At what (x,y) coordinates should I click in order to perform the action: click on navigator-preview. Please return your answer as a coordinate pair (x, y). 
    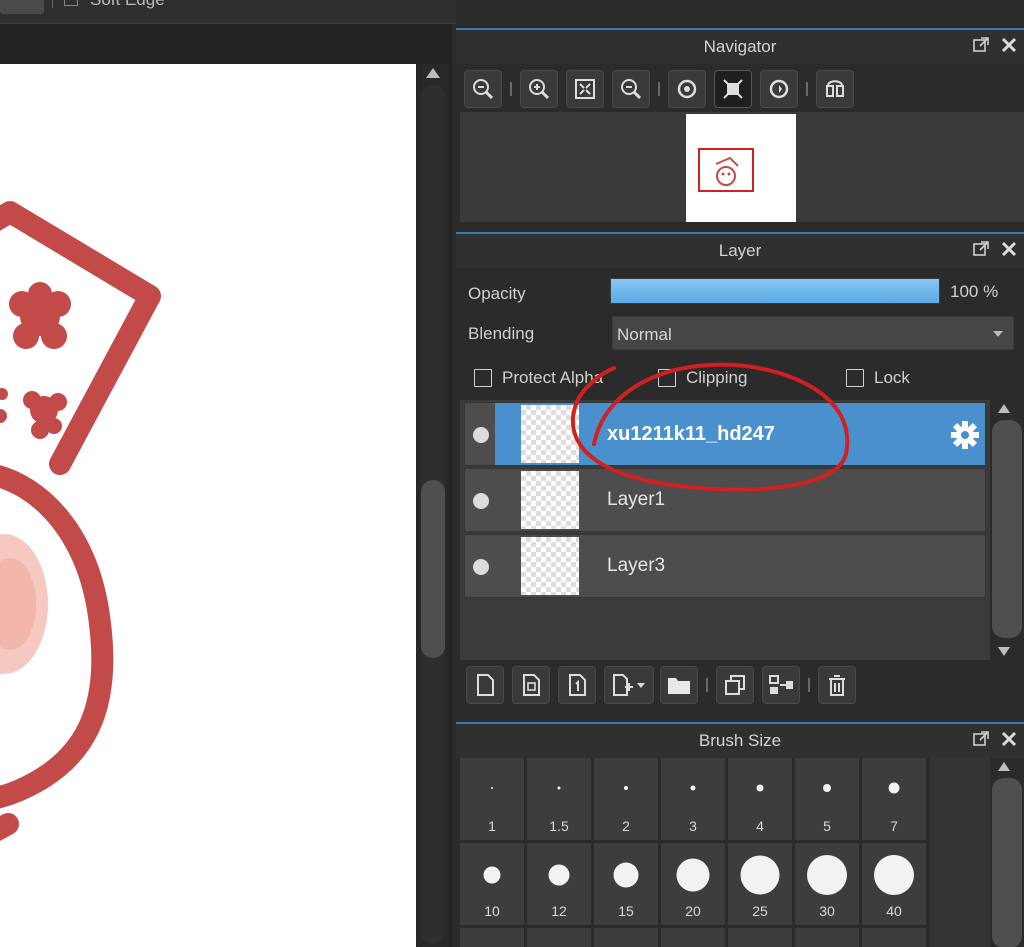
    Looking at the image, I should click on (742, 167).